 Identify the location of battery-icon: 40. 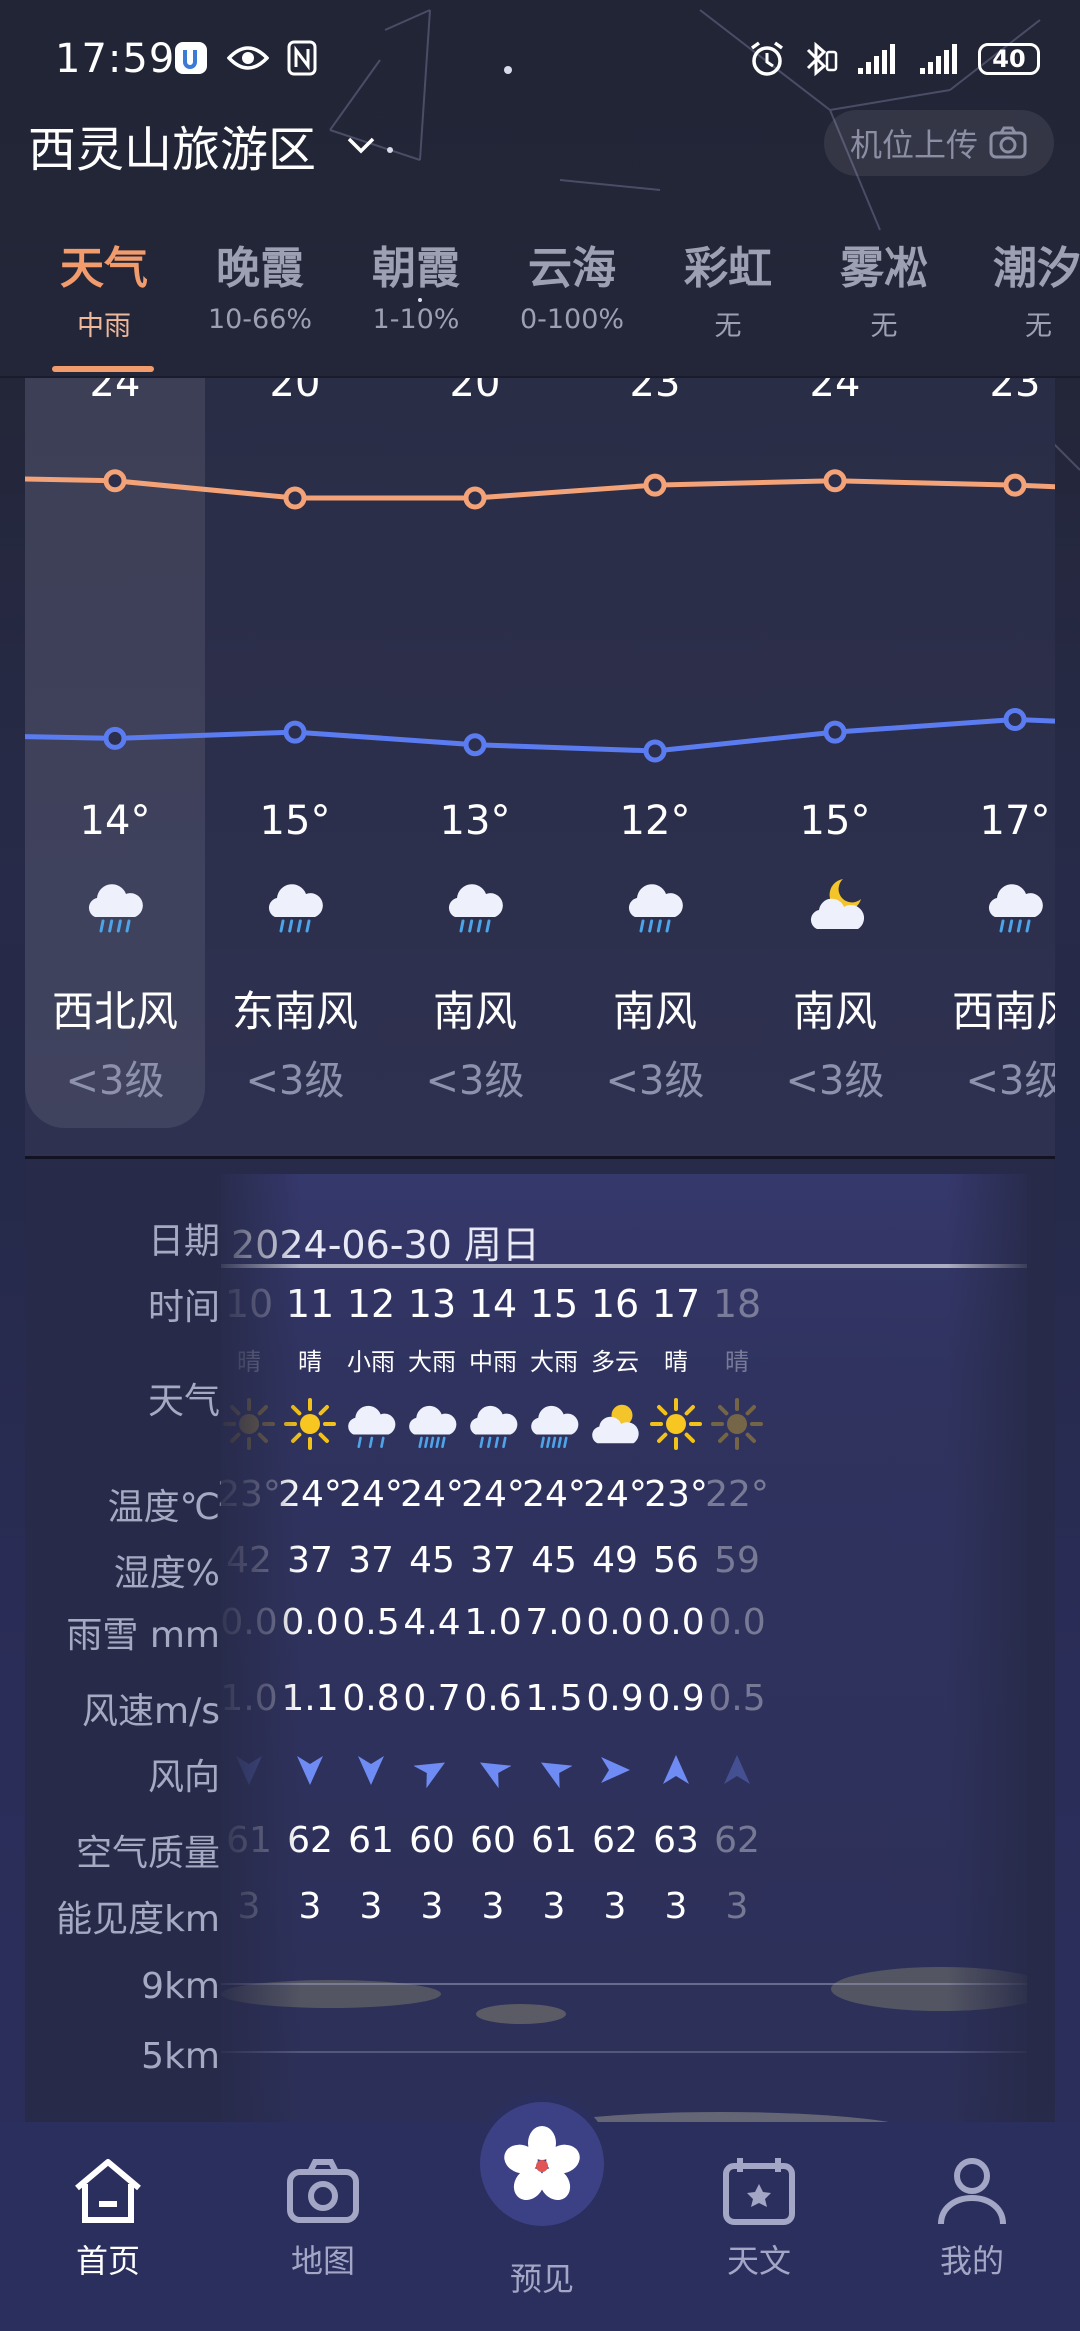
(1009, 59).